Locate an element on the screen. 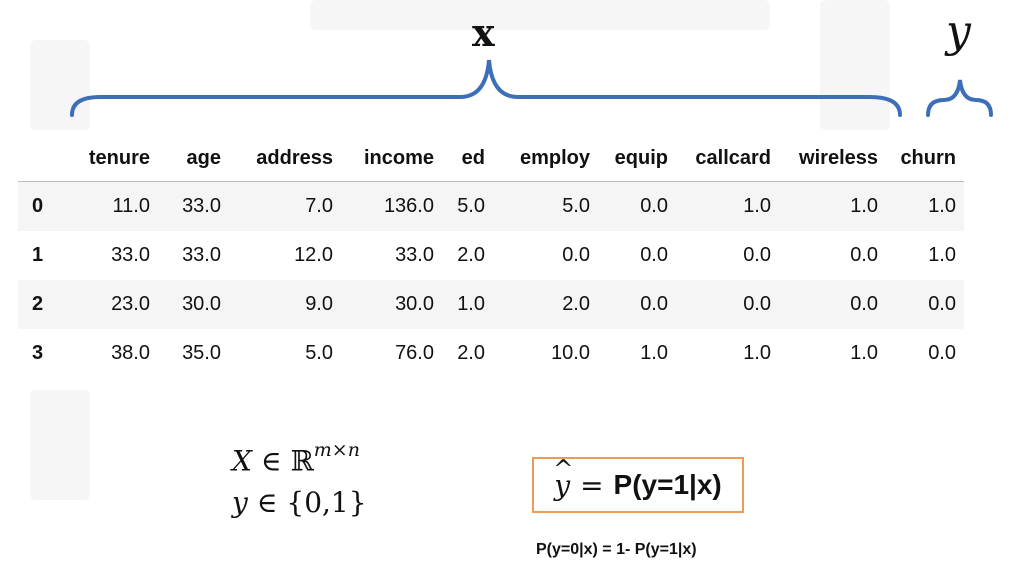 This screenshot has width=1028, height=575. brace-graphics is located at coordinates (531, 88).